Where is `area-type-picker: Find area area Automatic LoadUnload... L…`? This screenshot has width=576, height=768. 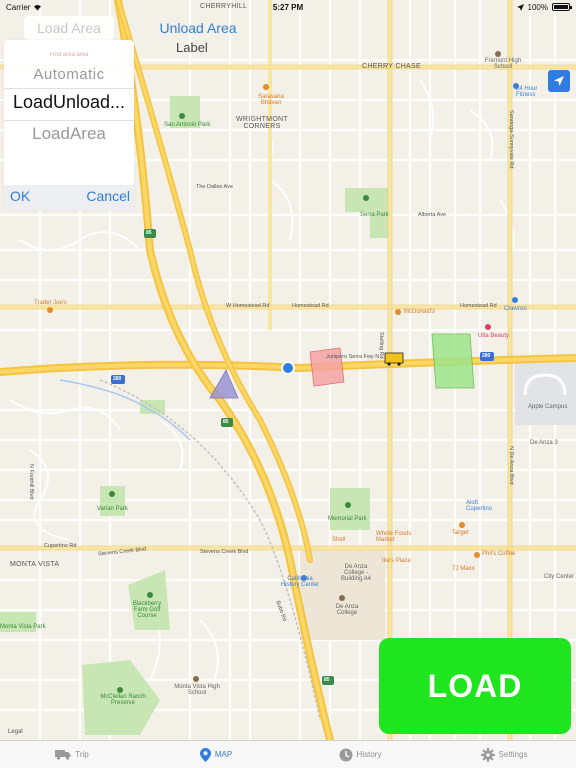 area-type-picker: Find area area Automatic LoadUnload... L… is located at coordinates (69, 125).